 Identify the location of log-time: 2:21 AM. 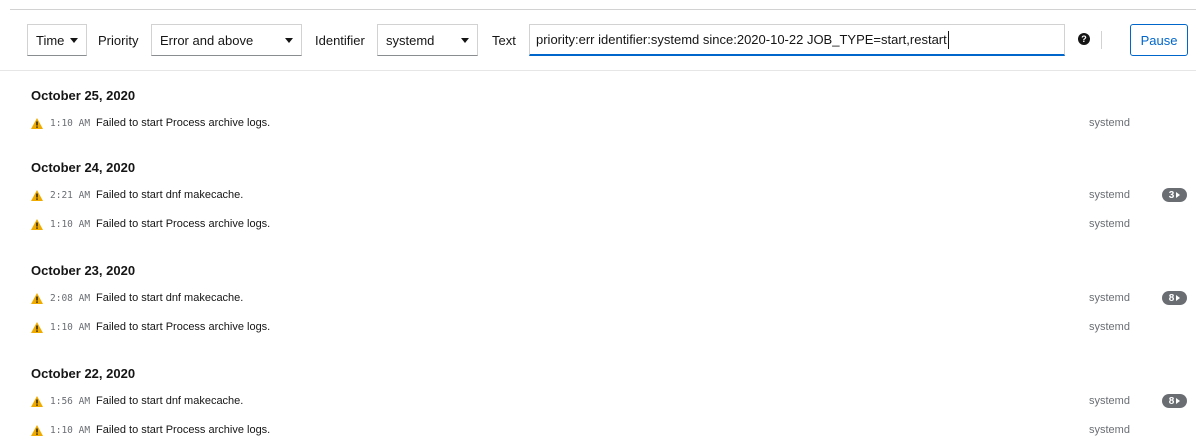
(70, 195).